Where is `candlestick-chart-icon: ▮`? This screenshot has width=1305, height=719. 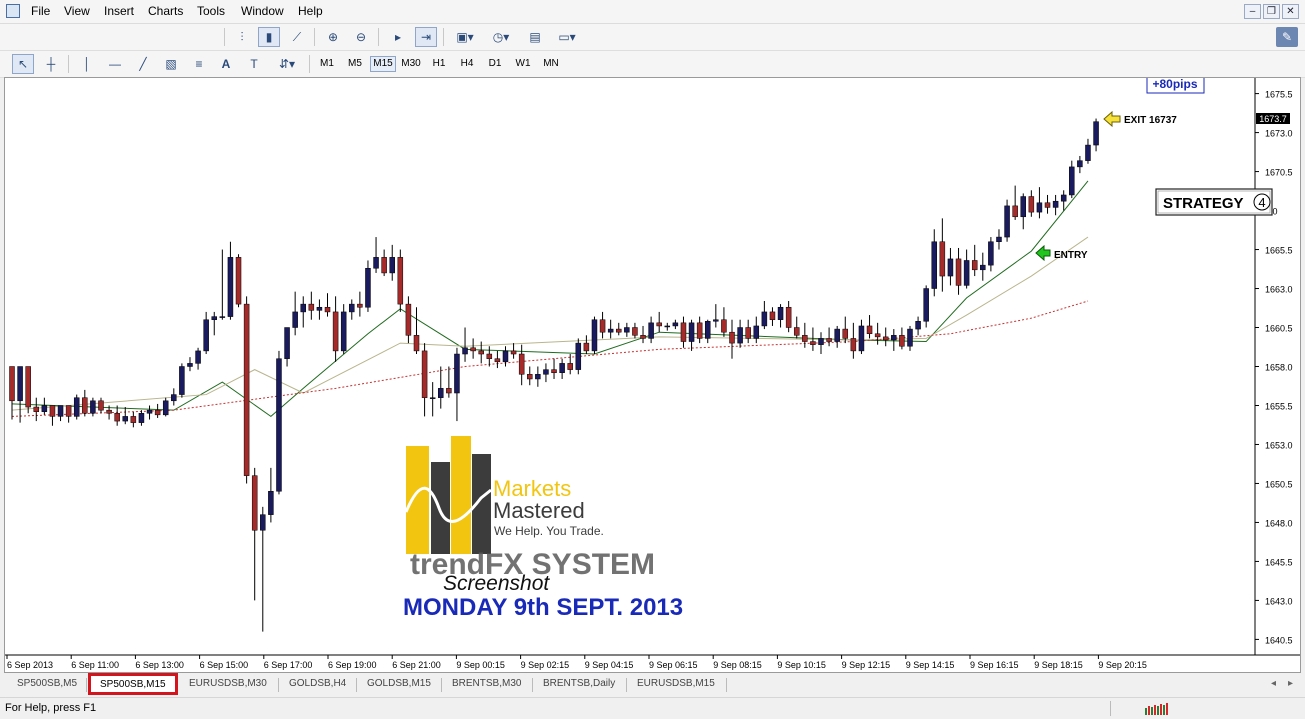
candlestick-chart-icon: ▮ is located at coordinates (269, 37).